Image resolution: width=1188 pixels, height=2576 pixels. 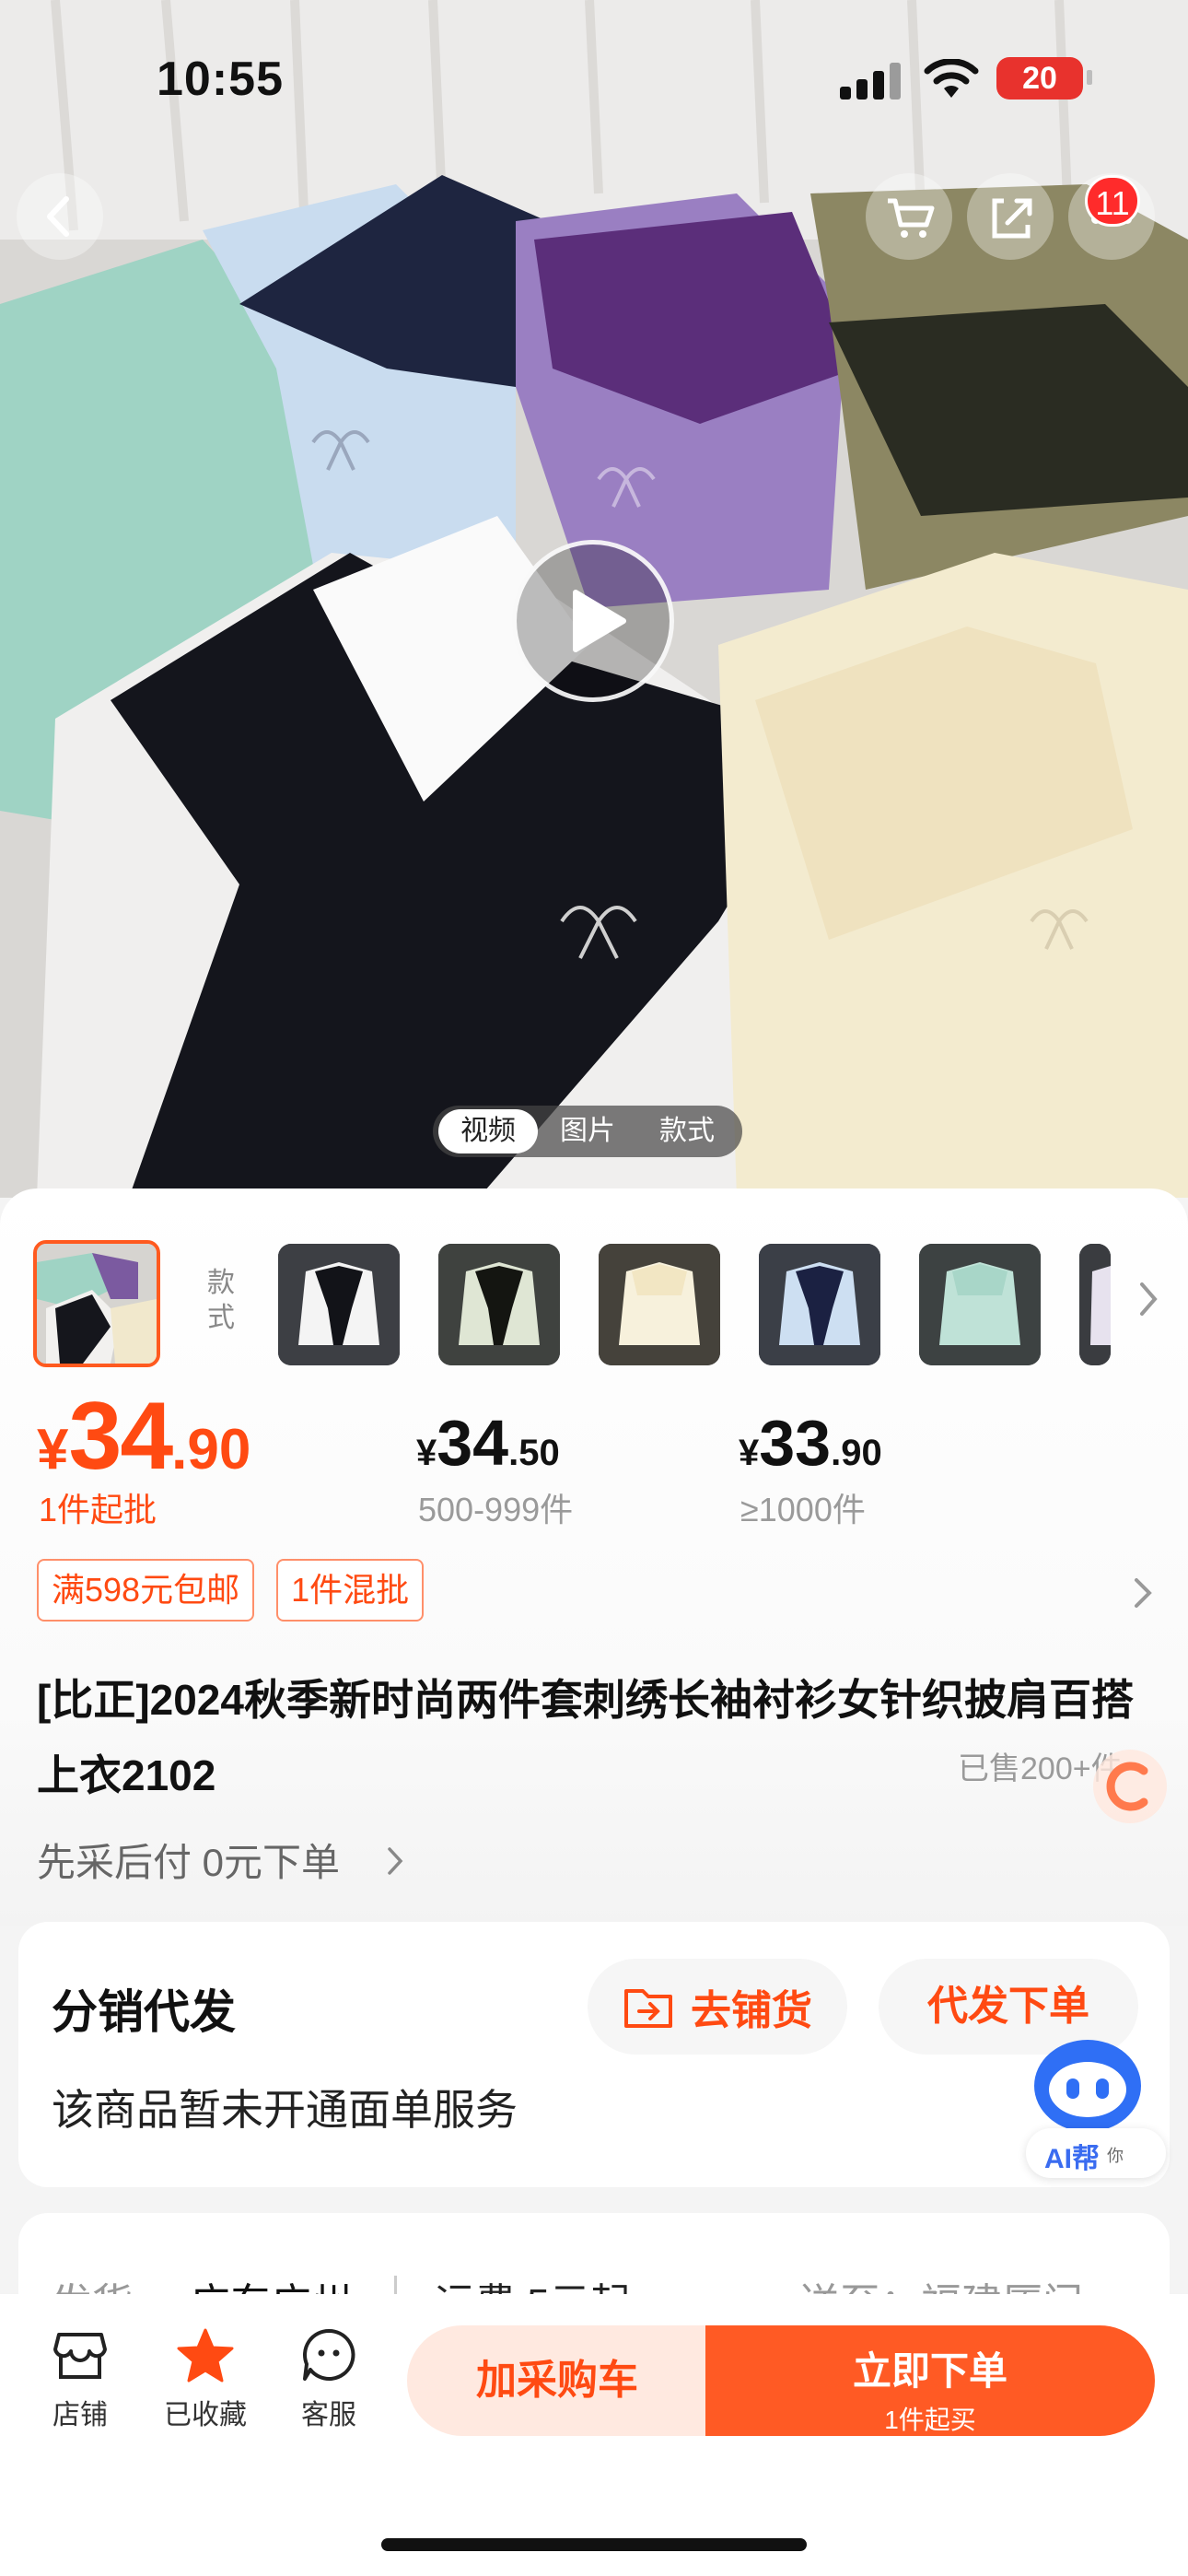 I want to click on ai-helper-sub: 你, so click(x=1115, y=2156).